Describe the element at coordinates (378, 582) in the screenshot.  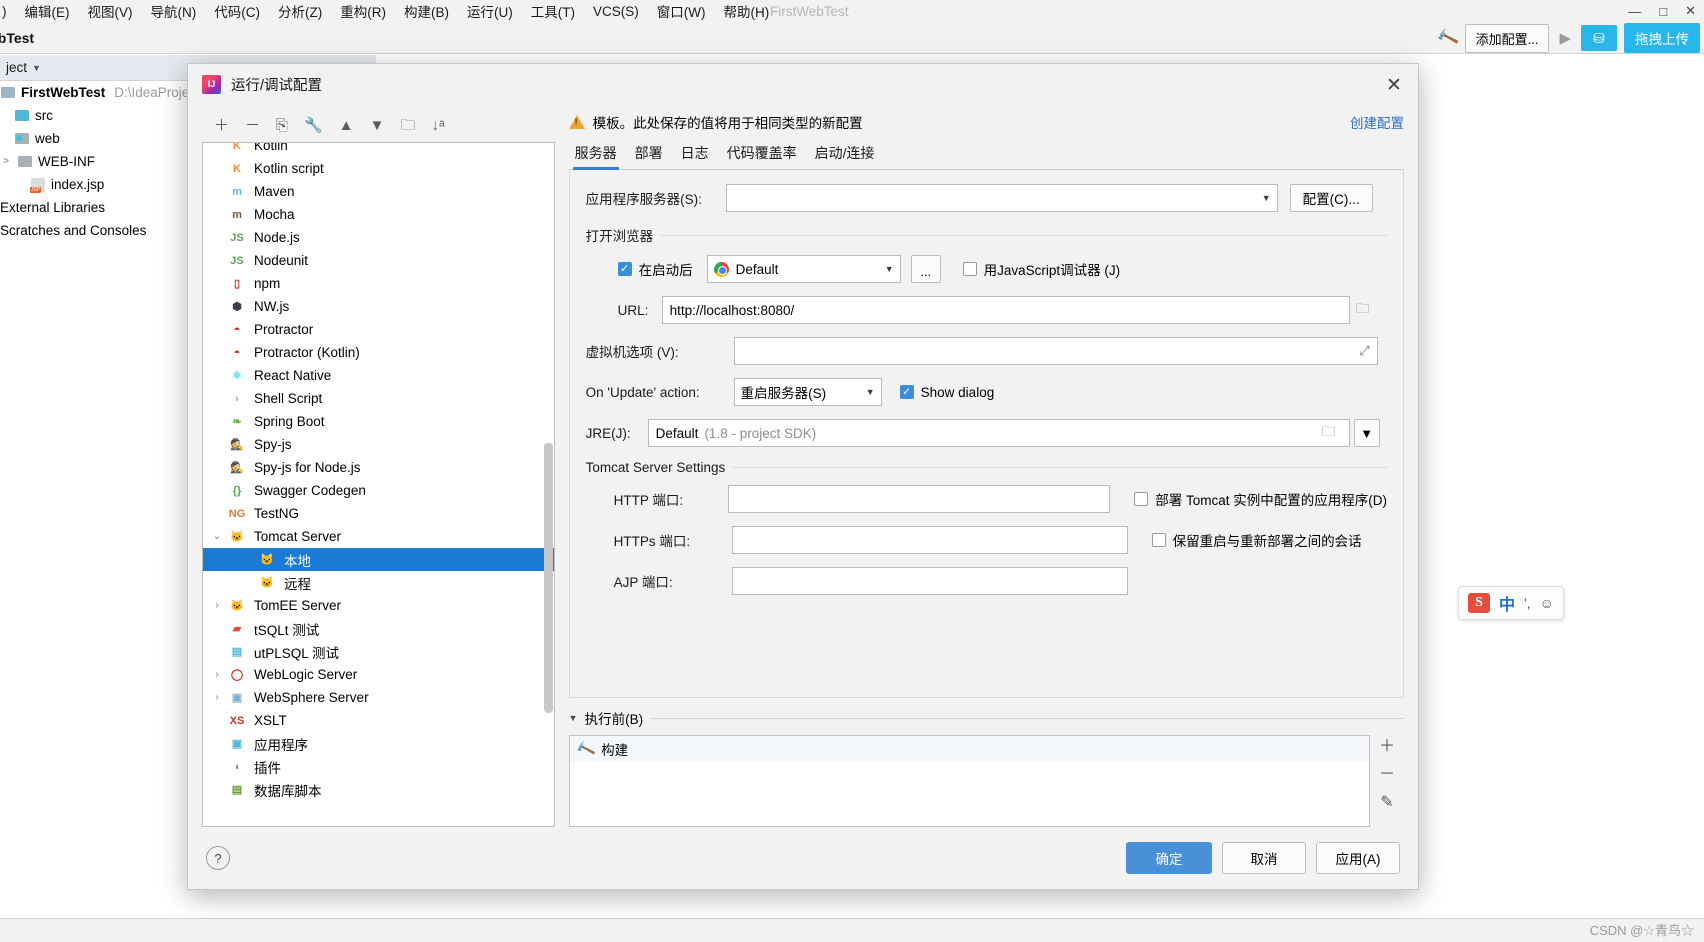
I see `config-tree-item-远程: 🐱 远程` at that location.